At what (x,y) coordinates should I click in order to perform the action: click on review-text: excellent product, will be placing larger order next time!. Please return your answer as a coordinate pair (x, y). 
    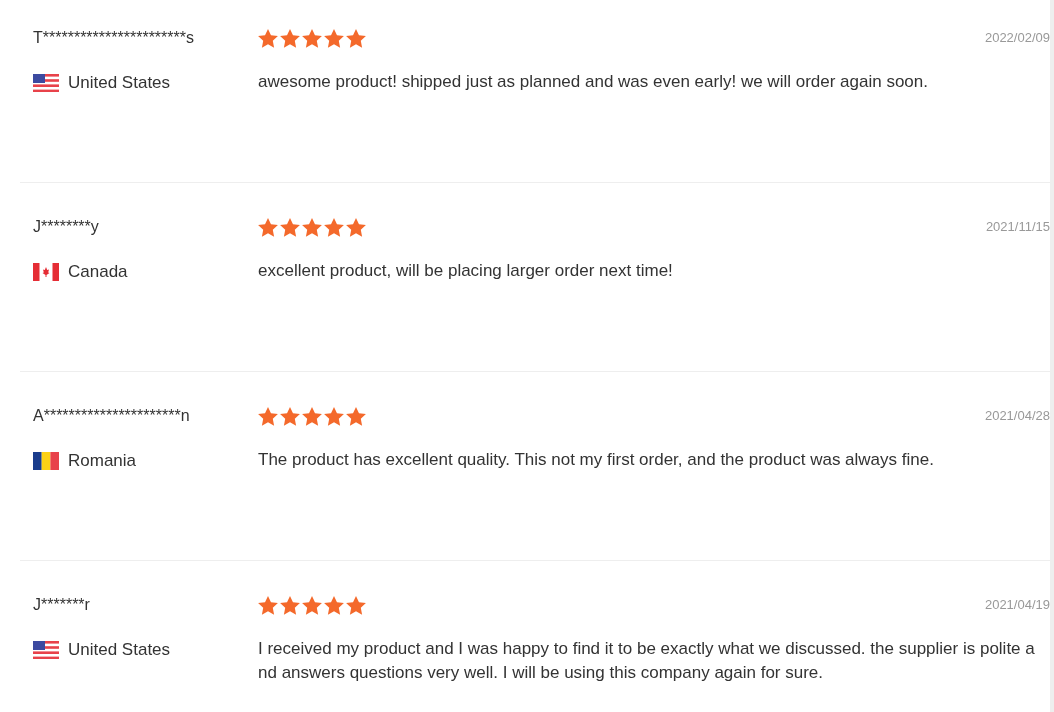
    Looking at the image, I should click on (466, 271).